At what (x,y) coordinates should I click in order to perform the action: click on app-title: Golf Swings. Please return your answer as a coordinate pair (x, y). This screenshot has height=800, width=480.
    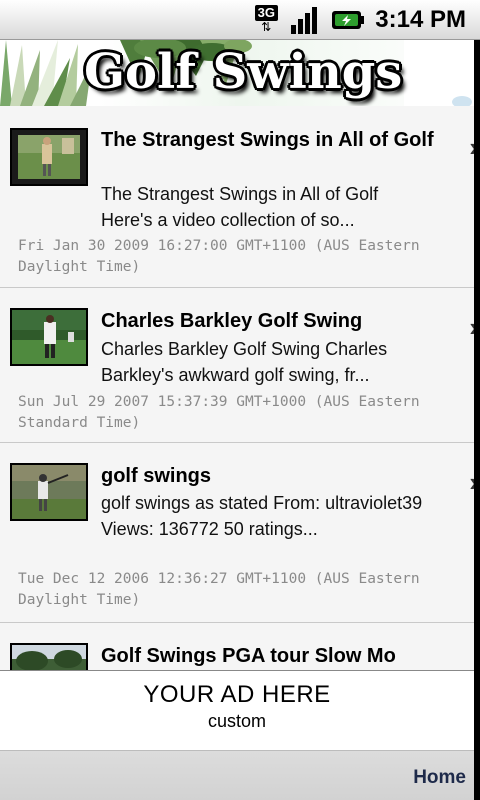
    Looking at the image, I should click on (243, 72).